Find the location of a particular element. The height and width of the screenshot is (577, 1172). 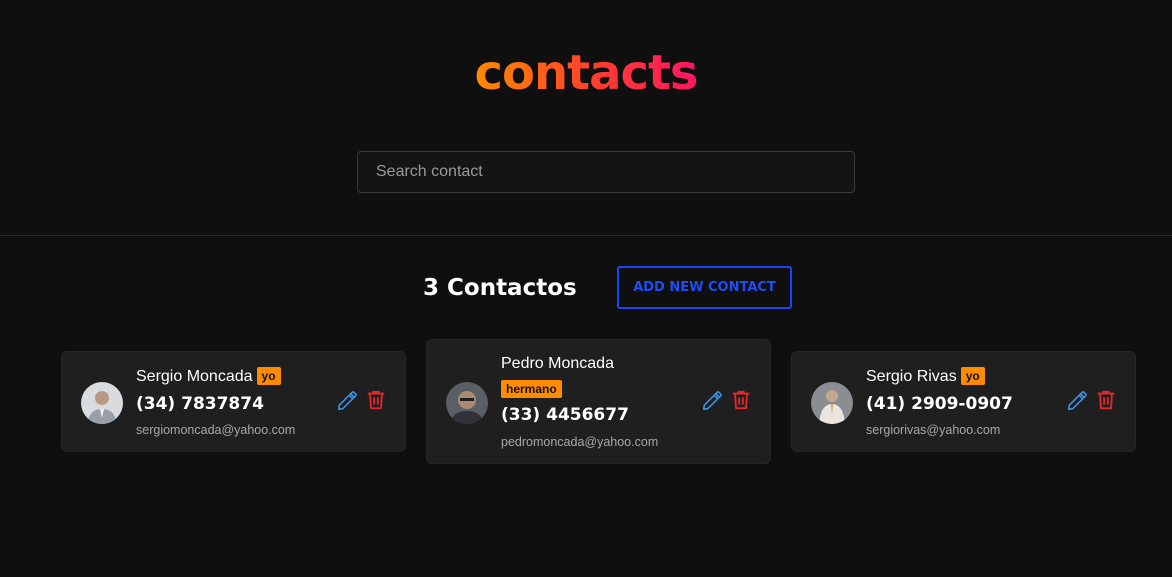

search-input is located at coordinates (606, 172).